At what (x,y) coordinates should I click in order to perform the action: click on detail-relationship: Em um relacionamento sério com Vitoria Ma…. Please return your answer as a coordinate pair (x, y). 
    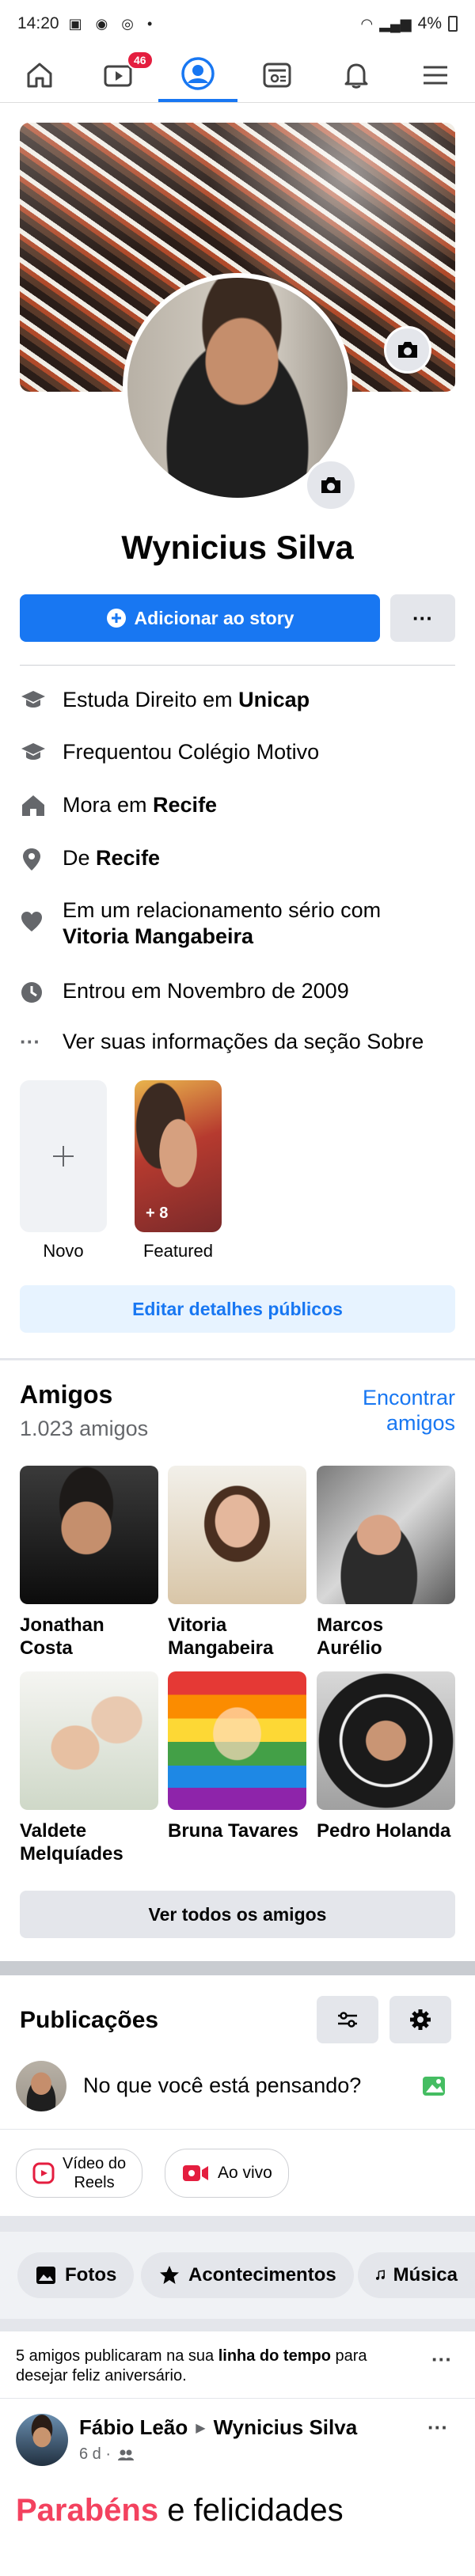
    Looking at the image, I should click on (241, 923).